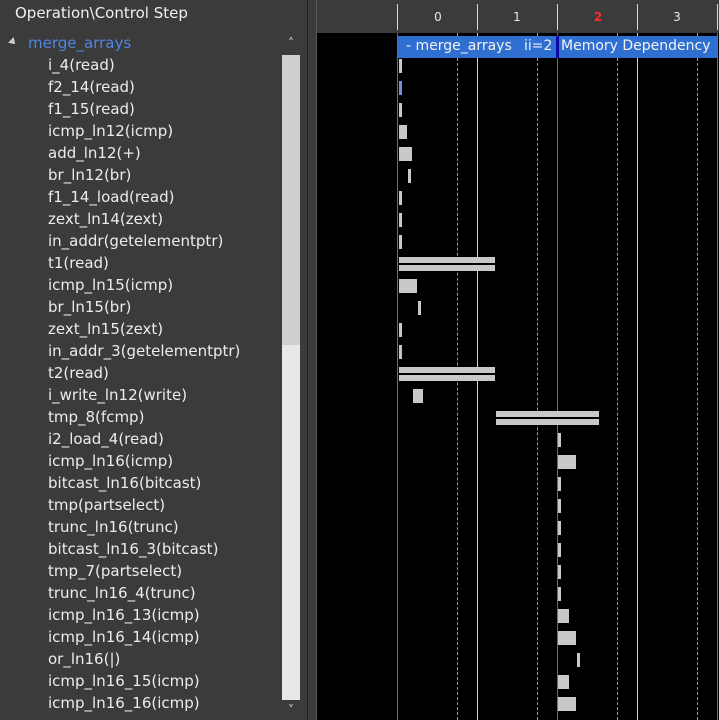  Describe the element at coordinates (13, 42) in the screenshot. I see `expand-triangle-icon` at that location.